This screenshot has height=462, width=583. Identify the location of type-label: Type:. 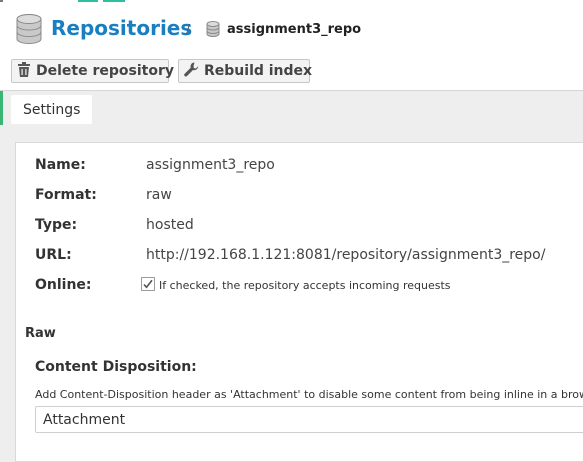
(56, 225).